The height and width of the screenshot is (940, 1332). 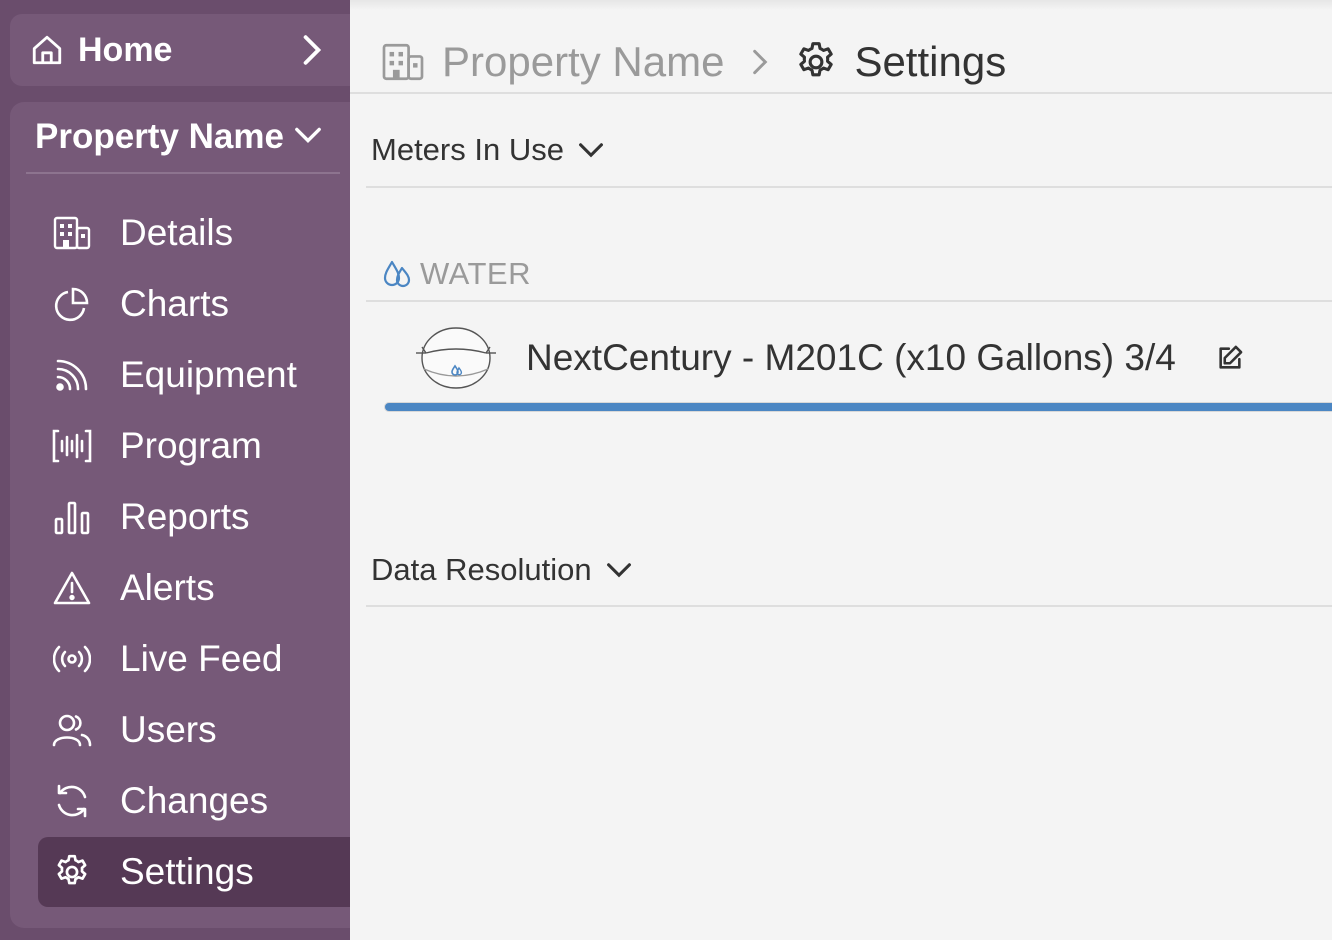 I want to click on data-resolution-toggle: Data Resolution, so click(x=501, y=570).